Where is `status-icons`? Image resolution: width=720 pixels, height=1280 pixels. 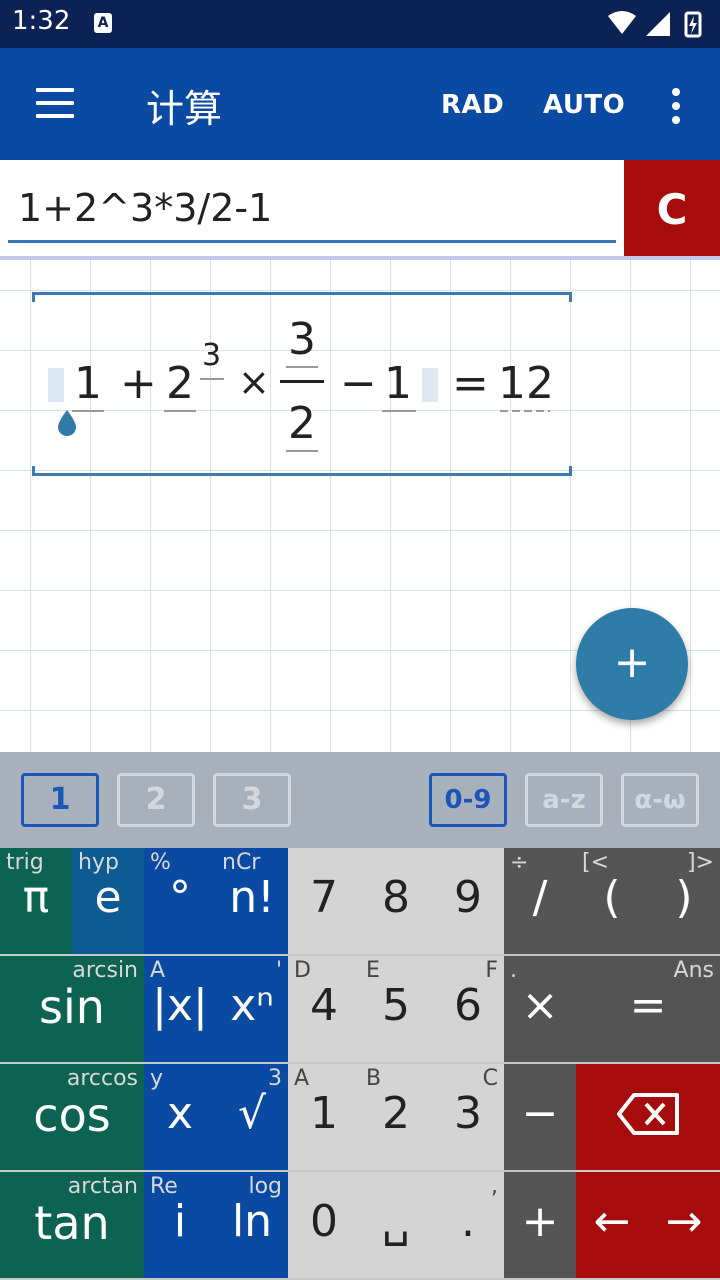 status-icons is located at coordinates (655, 24).